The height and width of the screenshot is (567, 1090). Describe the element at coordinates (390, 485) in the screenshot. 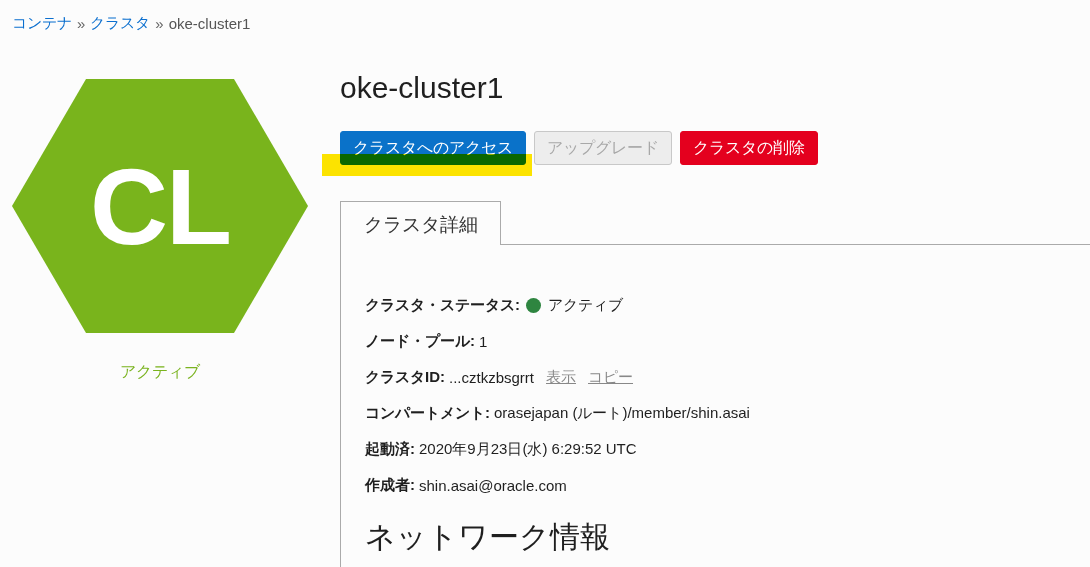

I see `detail-label: 作成者:` at that location.